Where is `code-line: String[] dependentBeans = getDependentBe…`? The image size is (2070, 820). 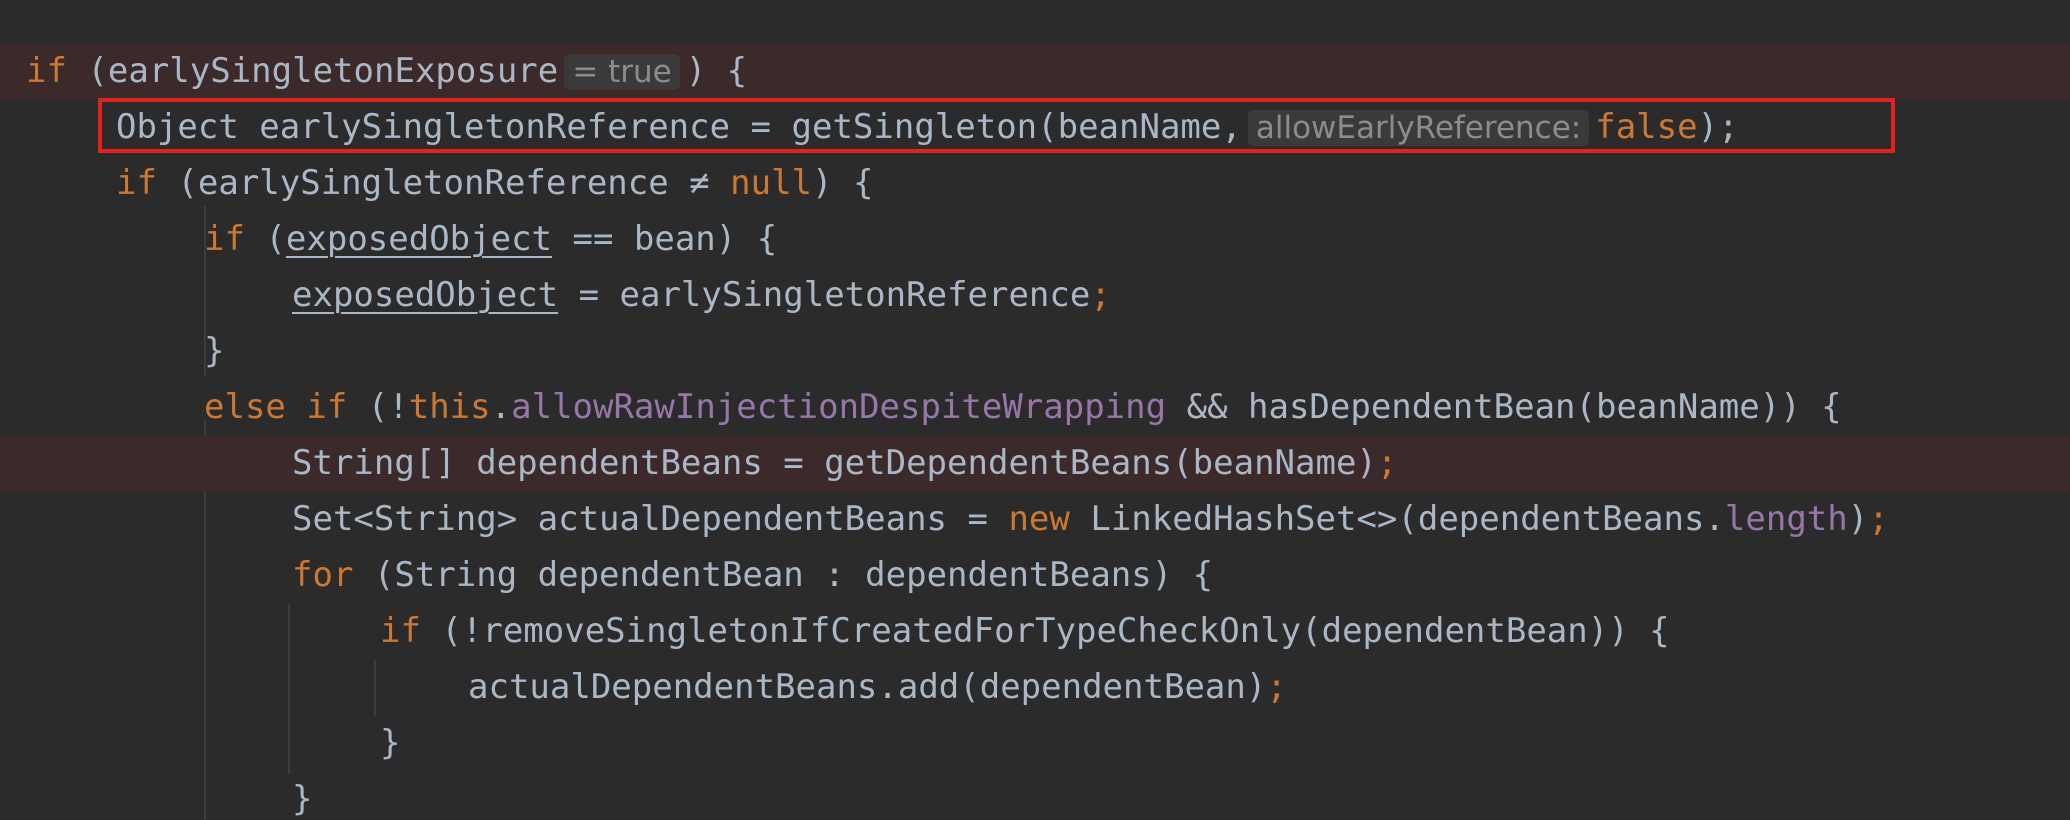
code-line: String[] dependentBeans = getDependentBe… is located at coordinates (1035, 463).